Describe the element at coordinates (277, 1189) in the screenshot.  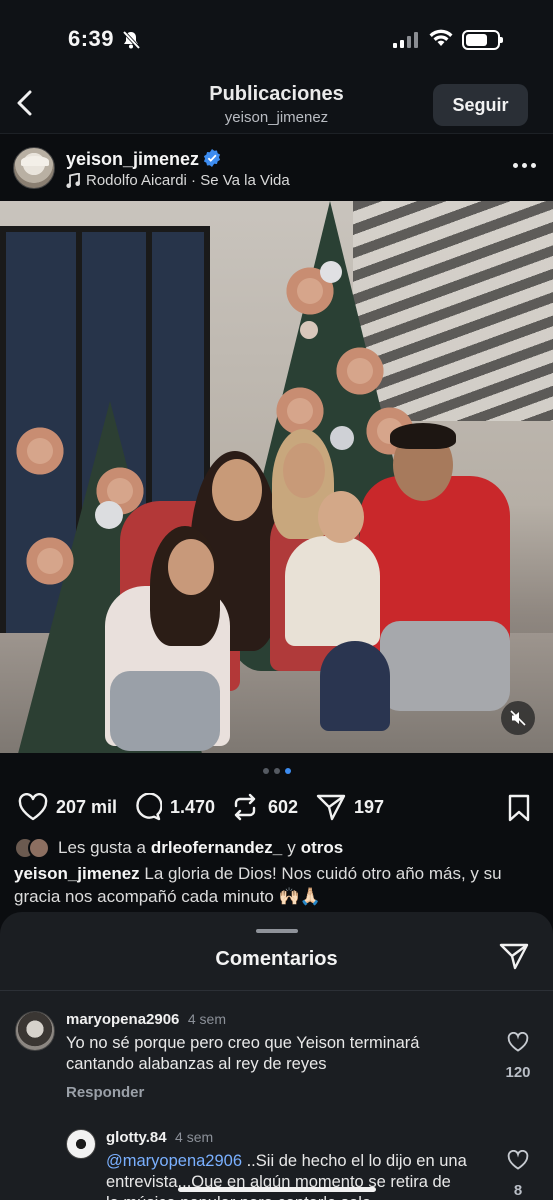
I see `home-indicator` at that location.